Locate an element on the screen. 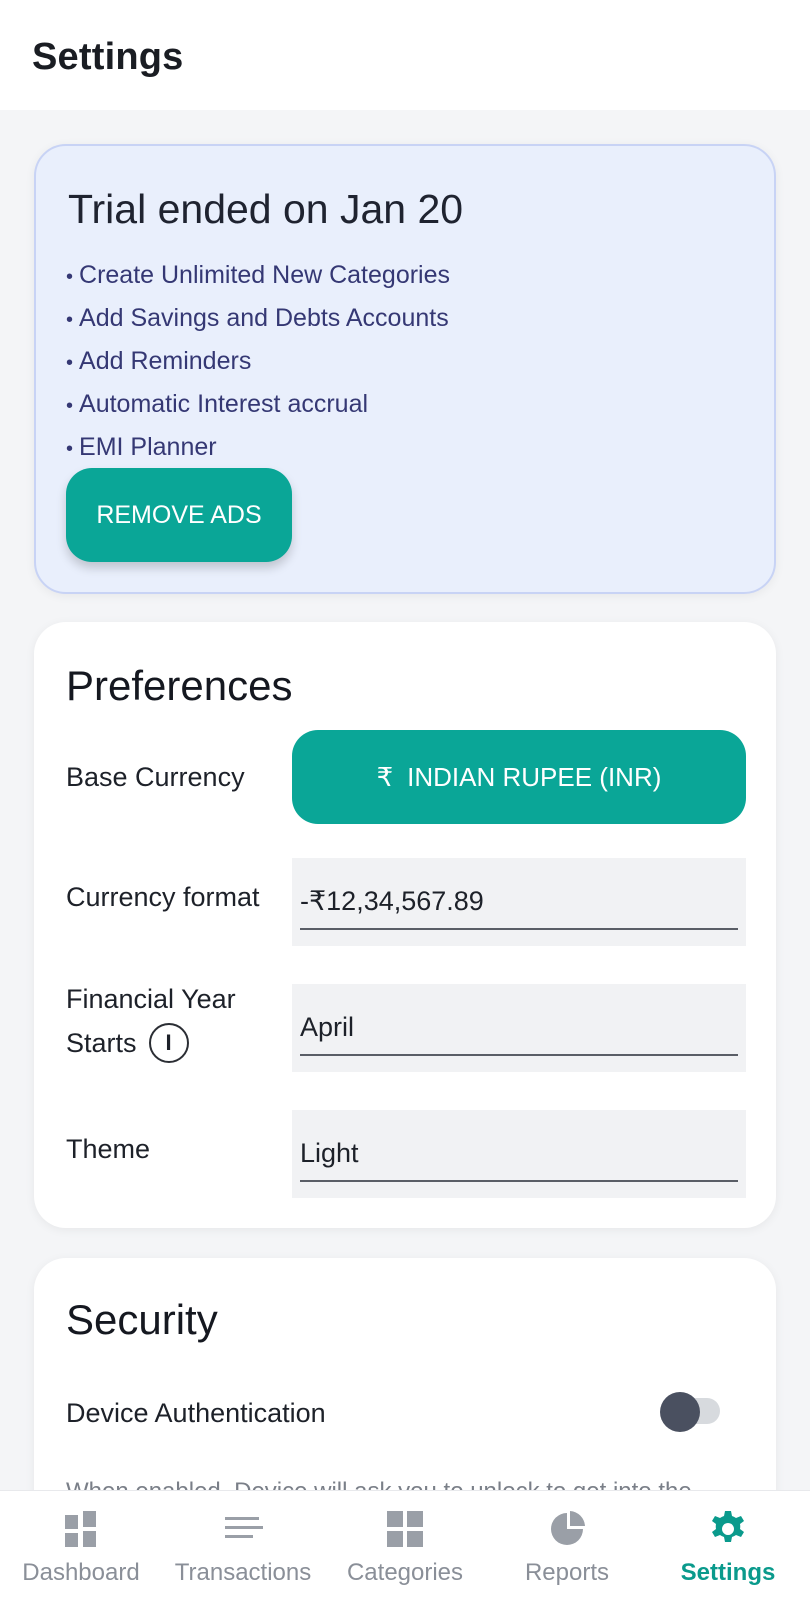 The image size is (810, 1600). toggle-thumb is located at coordinates (680, 1412).